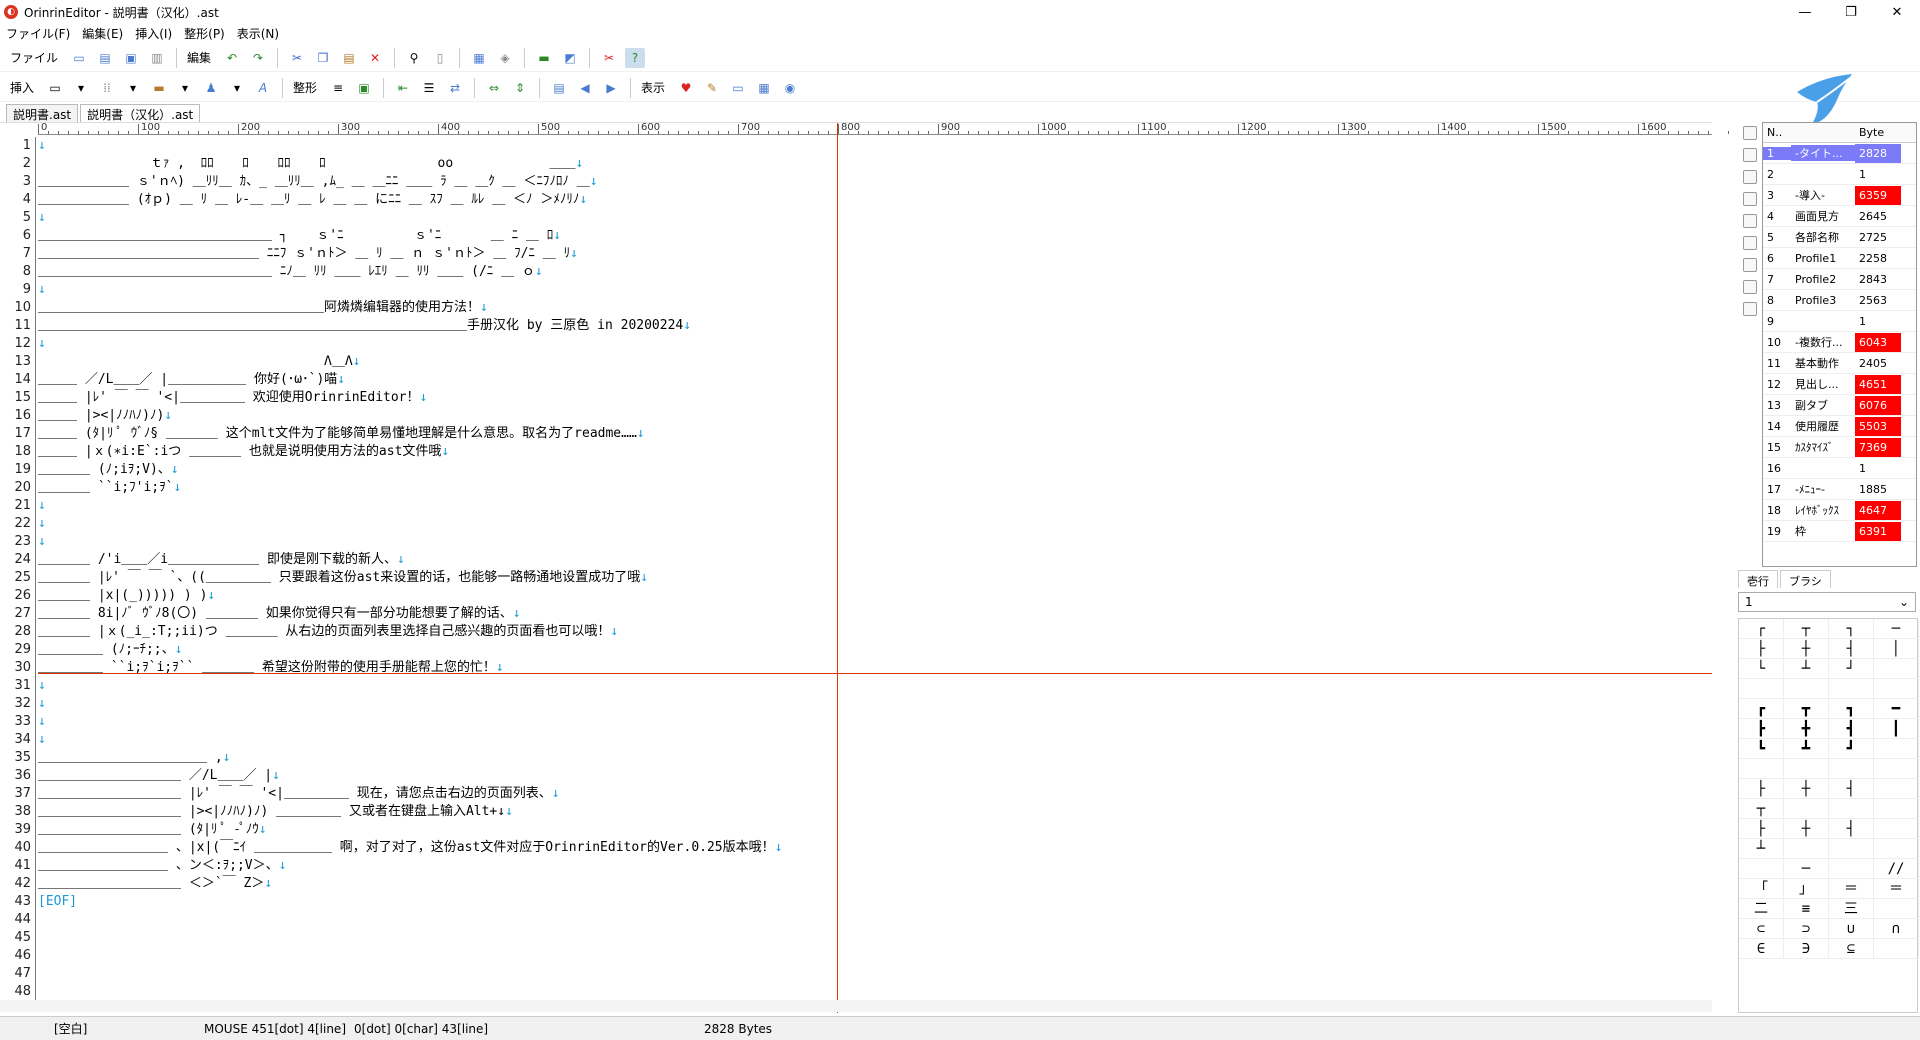 Image resolution: width=1920 pixels, height=1040 pixels. Describe the element at coordinates (1761, 929) in the screenshot. I see `palette-cell: ⊂` at that location.